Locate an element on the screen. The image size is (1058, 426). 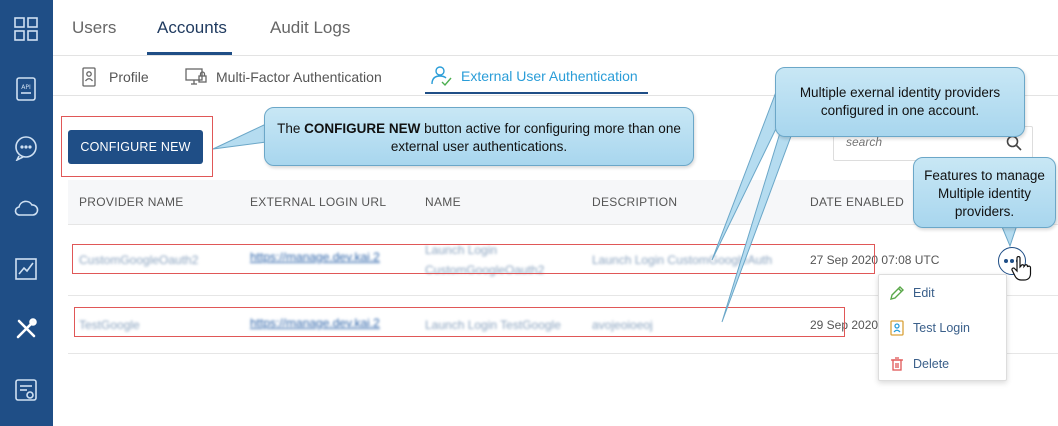
api-icon: API is located at coordinates (26, 89).